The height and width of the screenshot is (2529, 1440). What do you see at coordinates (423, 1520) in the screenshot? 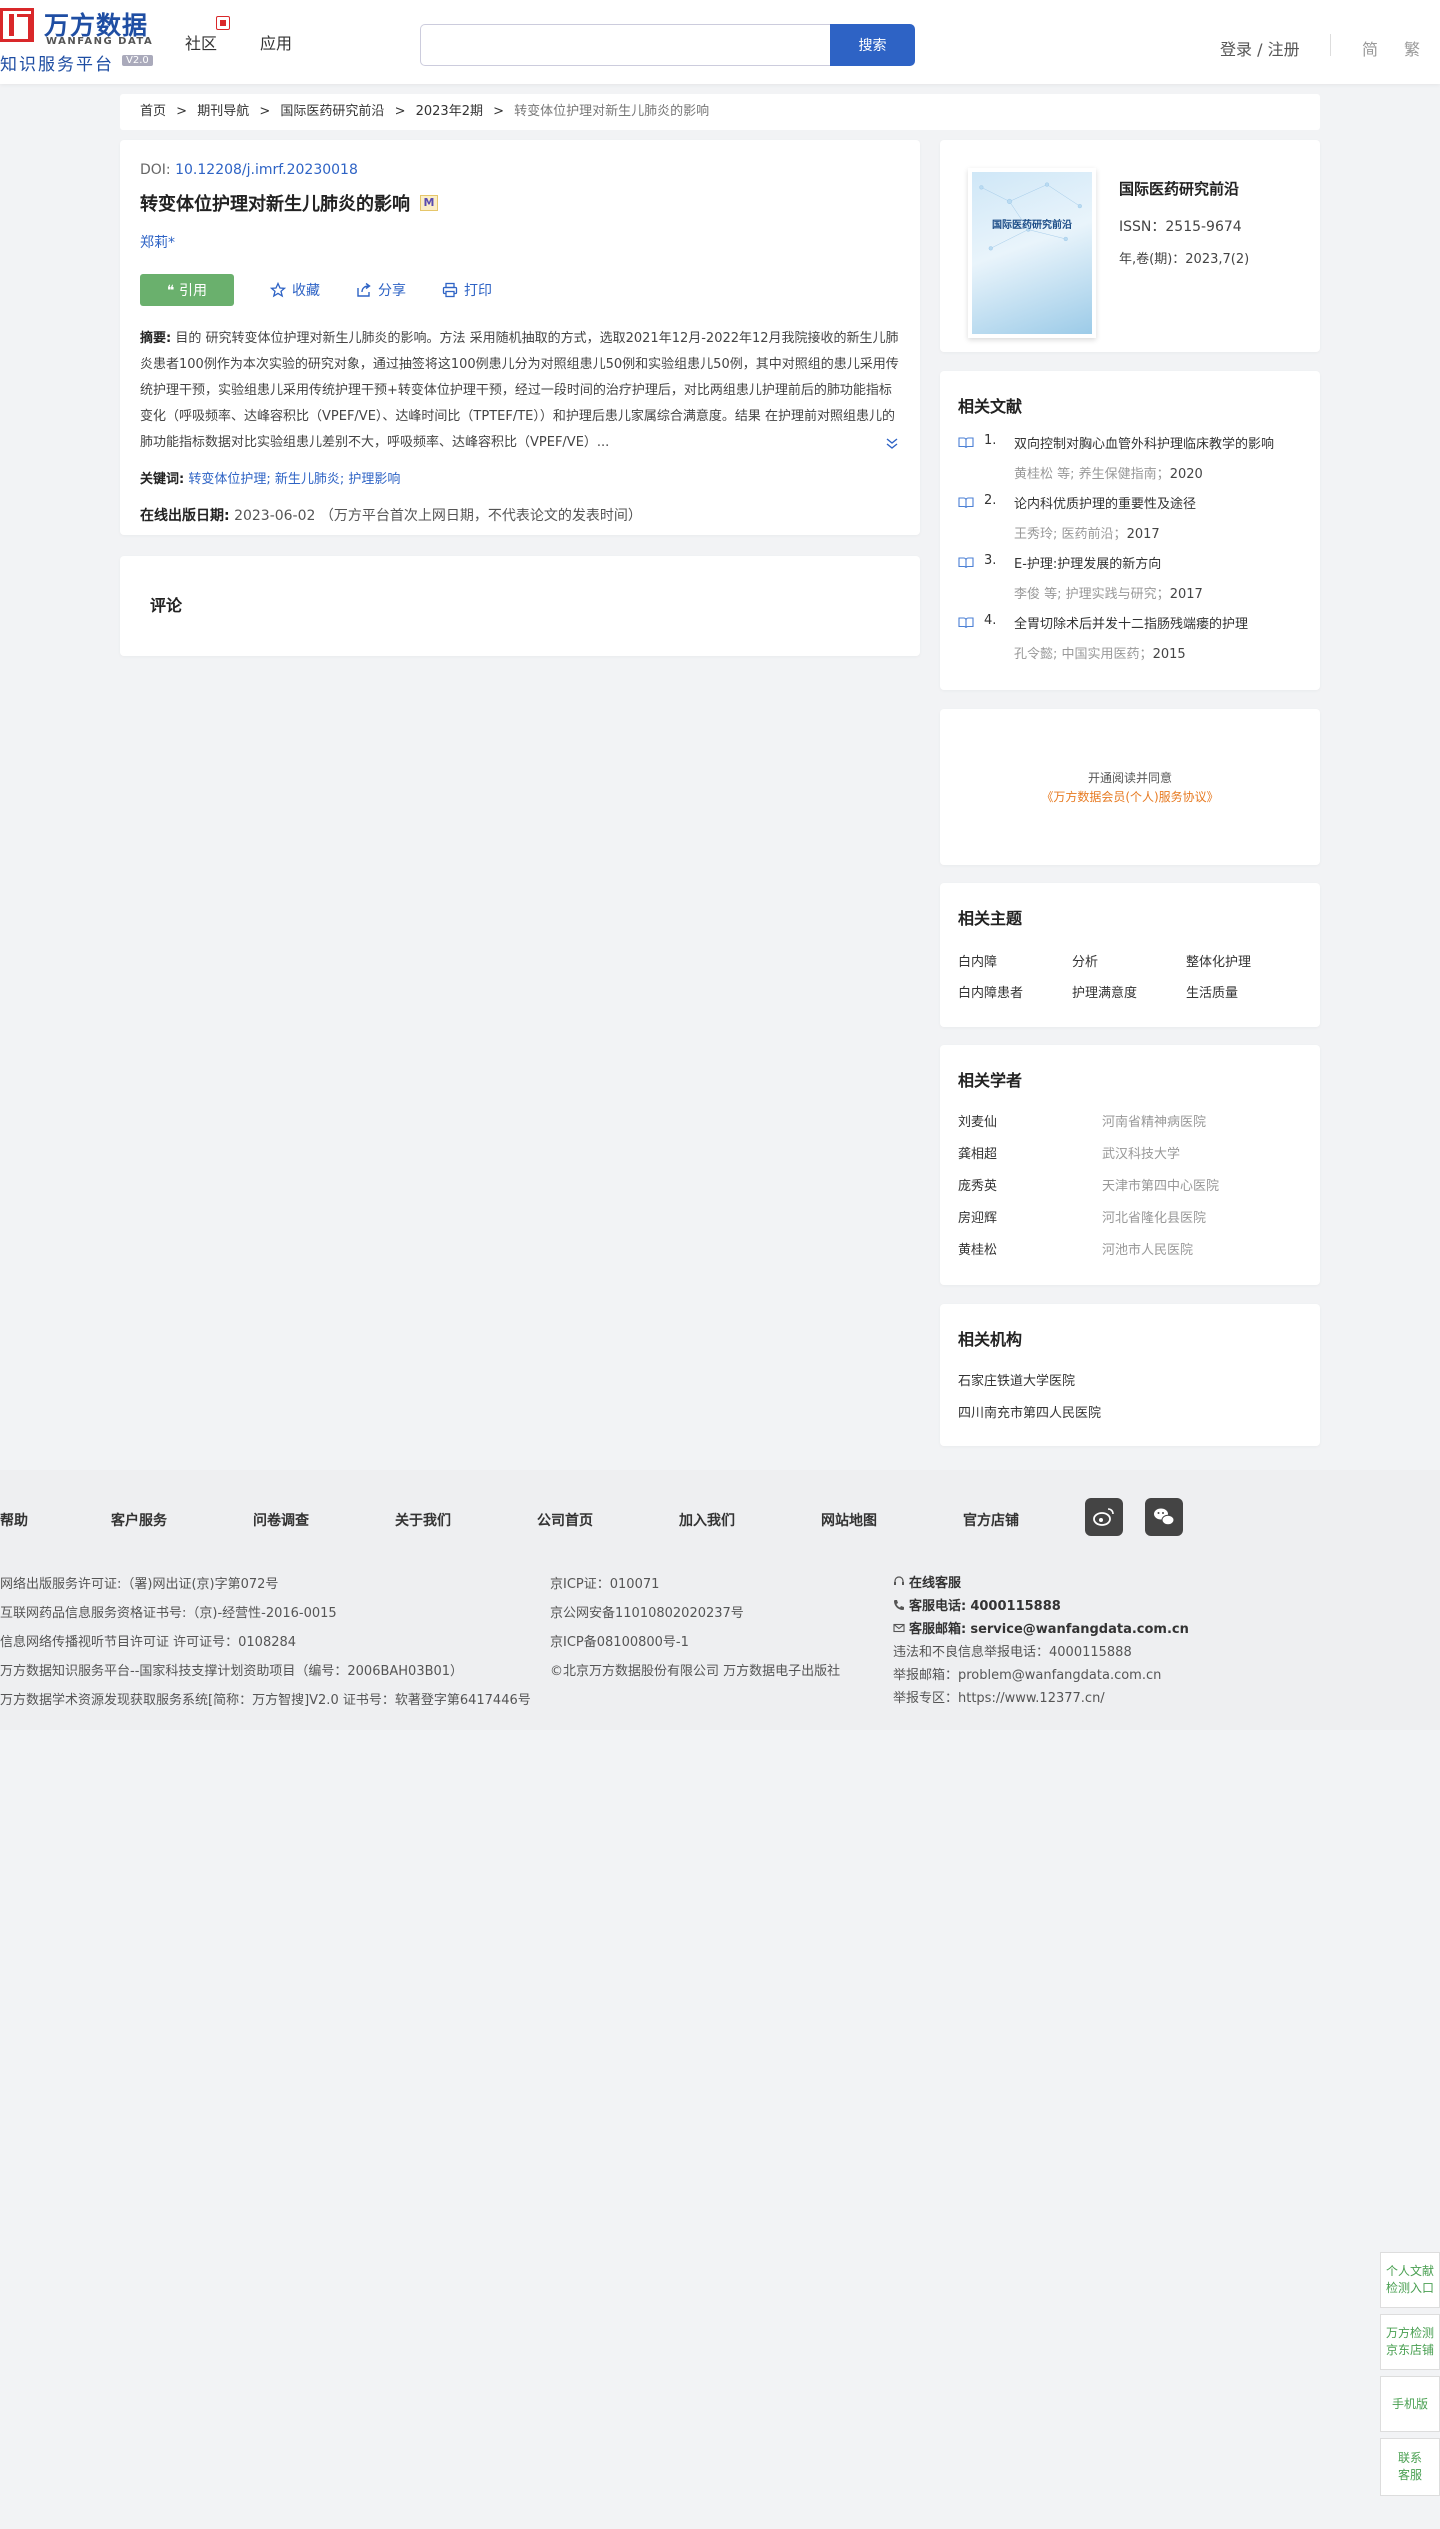
I see `footer-link-about: 关于我们` at bounding box center [423, 1520].